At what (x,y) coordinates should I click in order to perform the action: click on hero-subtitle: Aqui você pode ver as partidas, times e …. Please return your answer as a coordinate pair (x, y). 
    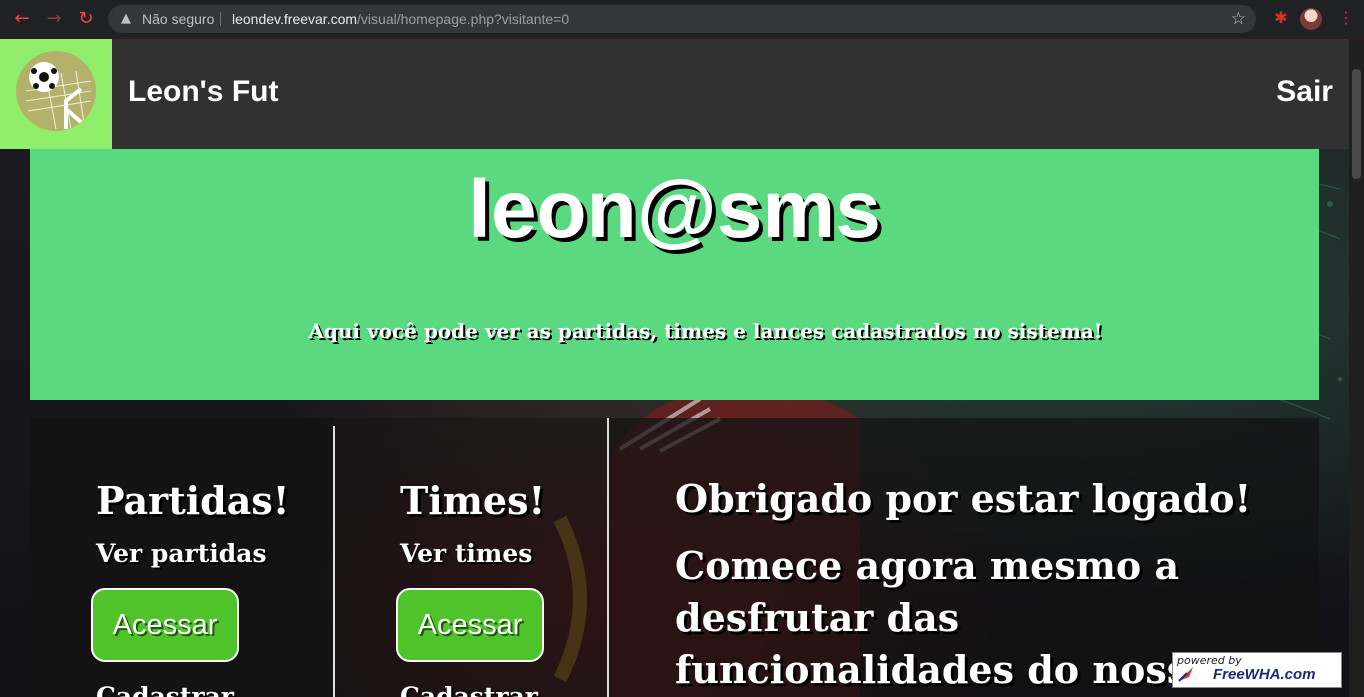
    Looking at the image, I should click on (705, 331).